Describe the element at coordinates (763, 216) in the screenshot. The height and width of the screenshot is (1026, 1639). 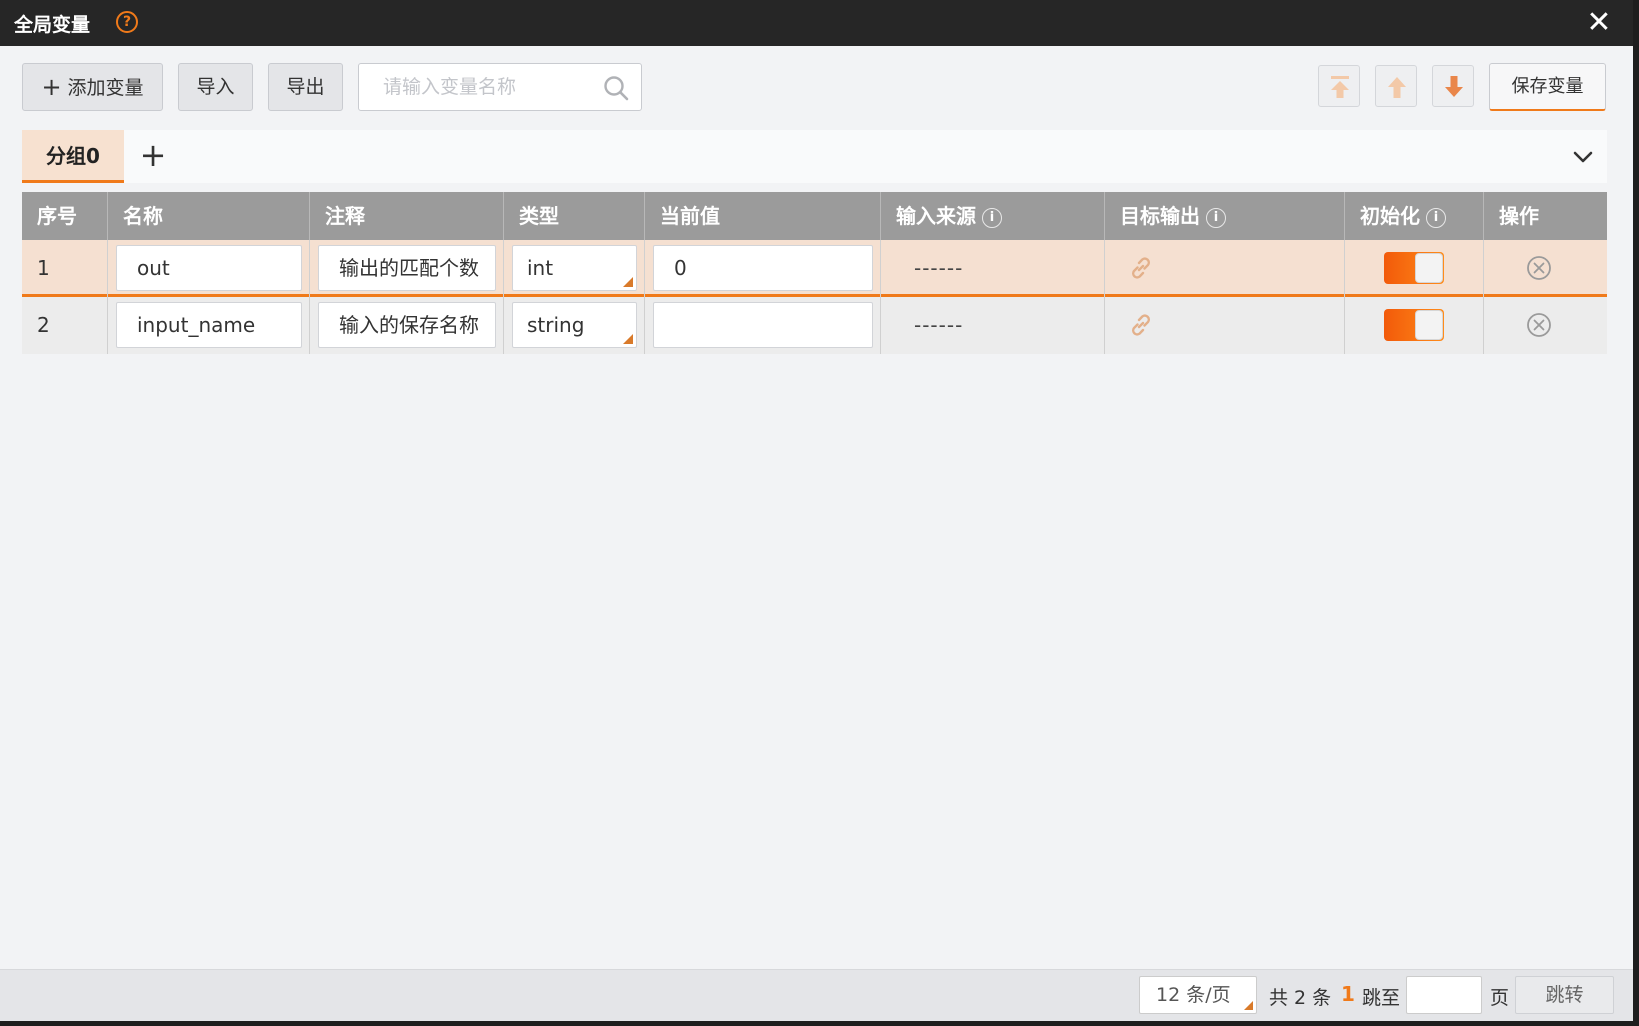
I see `column-header-current-value: 当前值` at that location.